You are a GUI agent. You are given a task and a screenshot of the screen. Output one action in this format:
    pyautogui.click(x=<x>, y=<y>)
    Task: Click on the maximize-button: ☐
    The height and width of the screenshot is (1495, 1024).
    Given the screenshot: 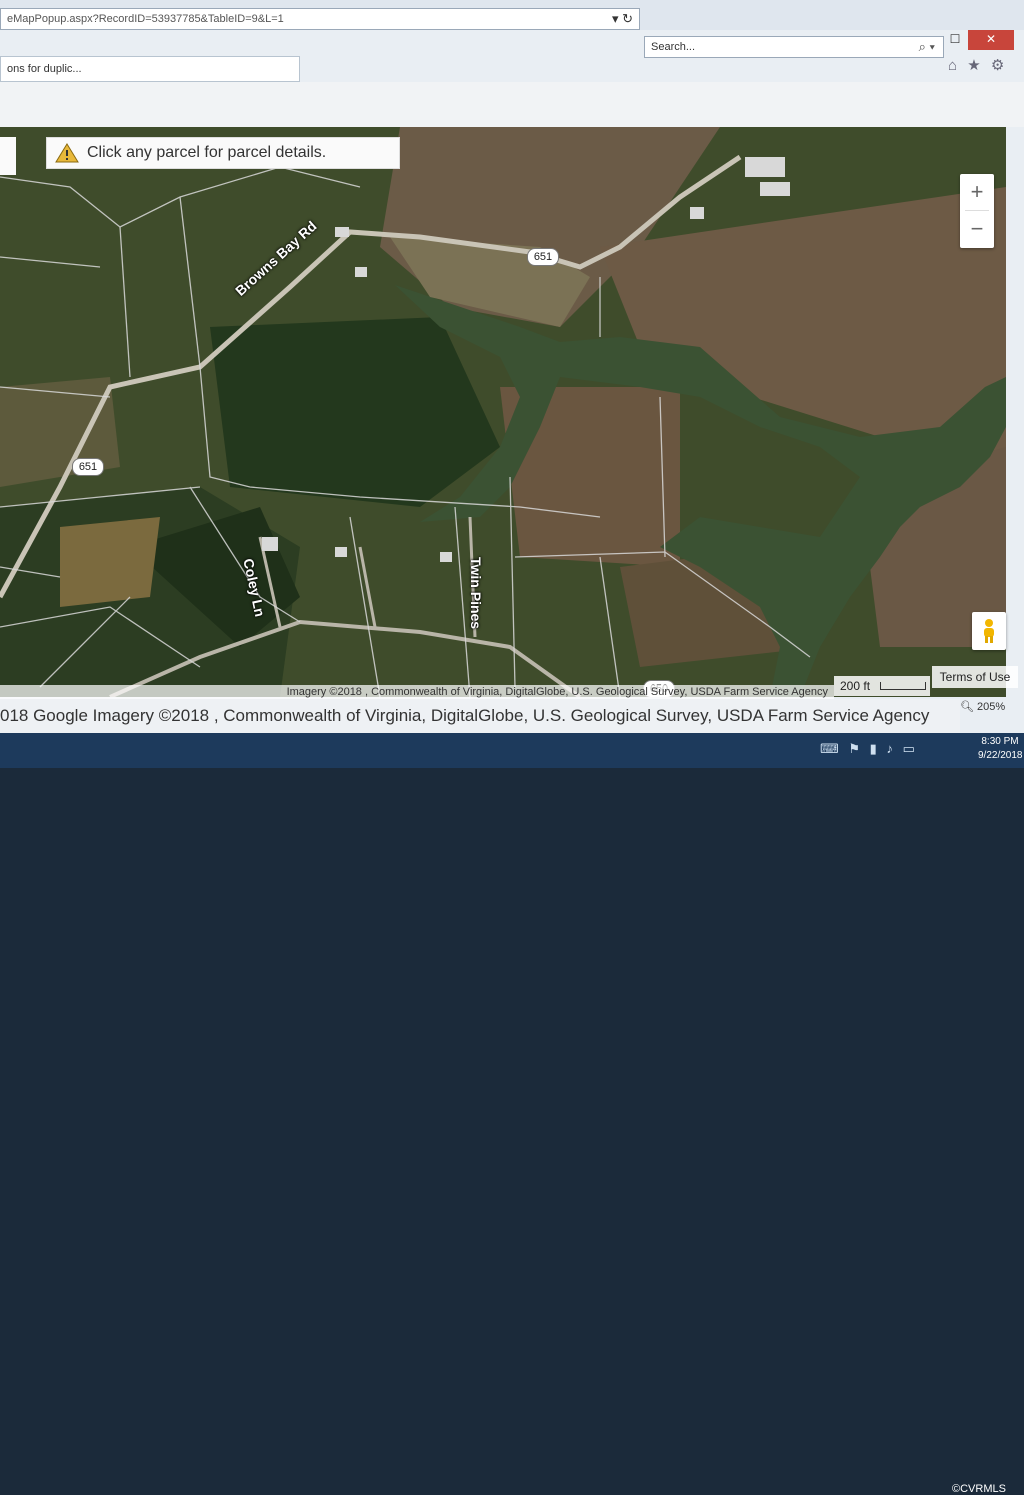 What is the action you would take?
    pyautogui.click(x=955, y=40)
    